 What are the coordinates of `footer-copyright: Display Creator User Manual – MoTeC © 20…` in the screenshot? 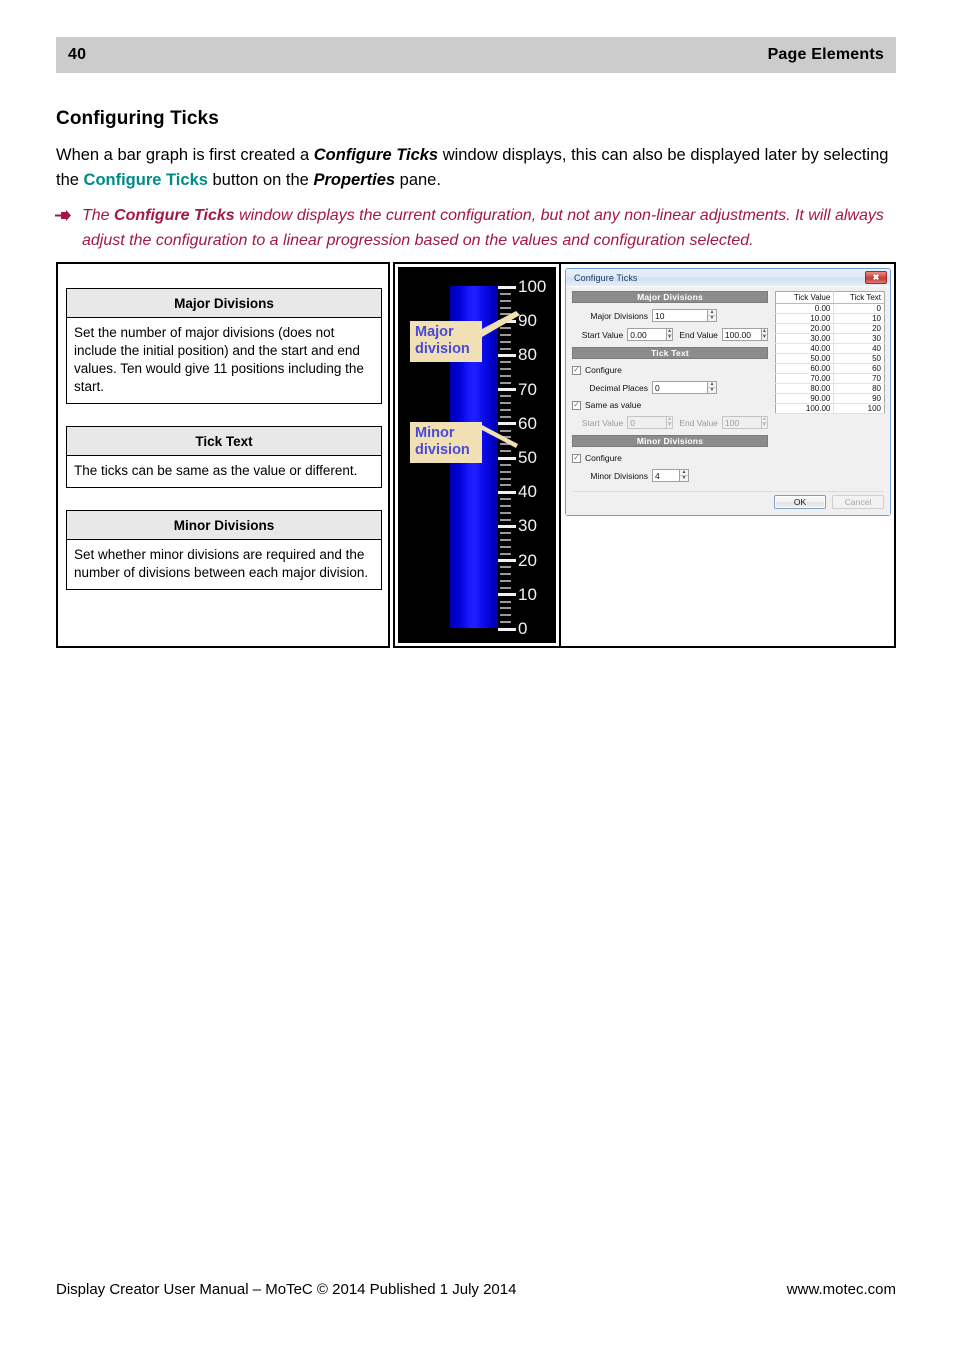 It's located at (286, 1289).